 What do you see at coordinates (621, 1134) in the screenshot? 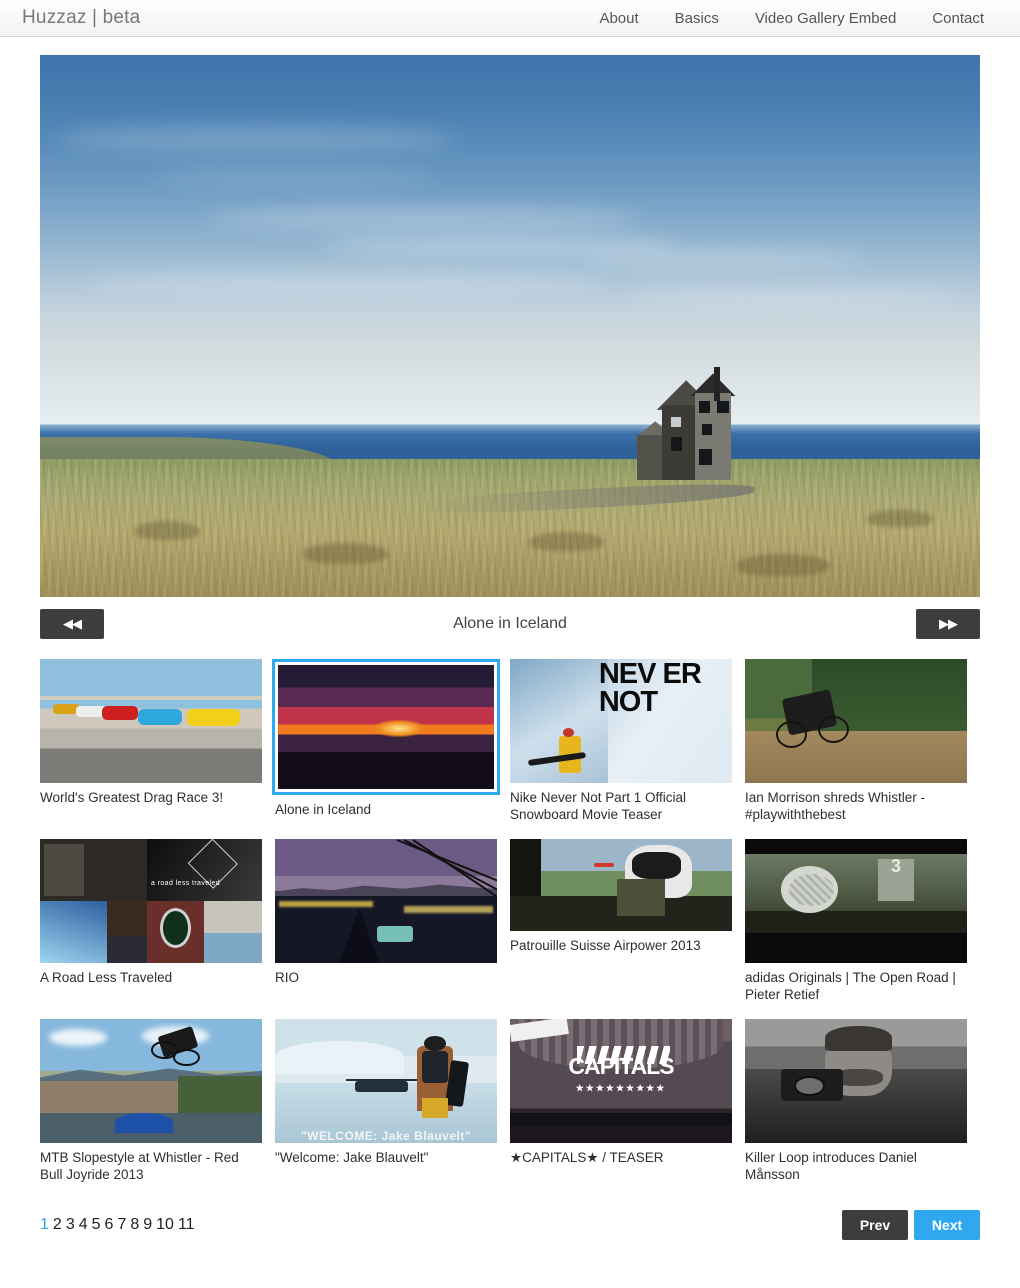
I see `sponsor-bar` at bounding box center [621, 1134].